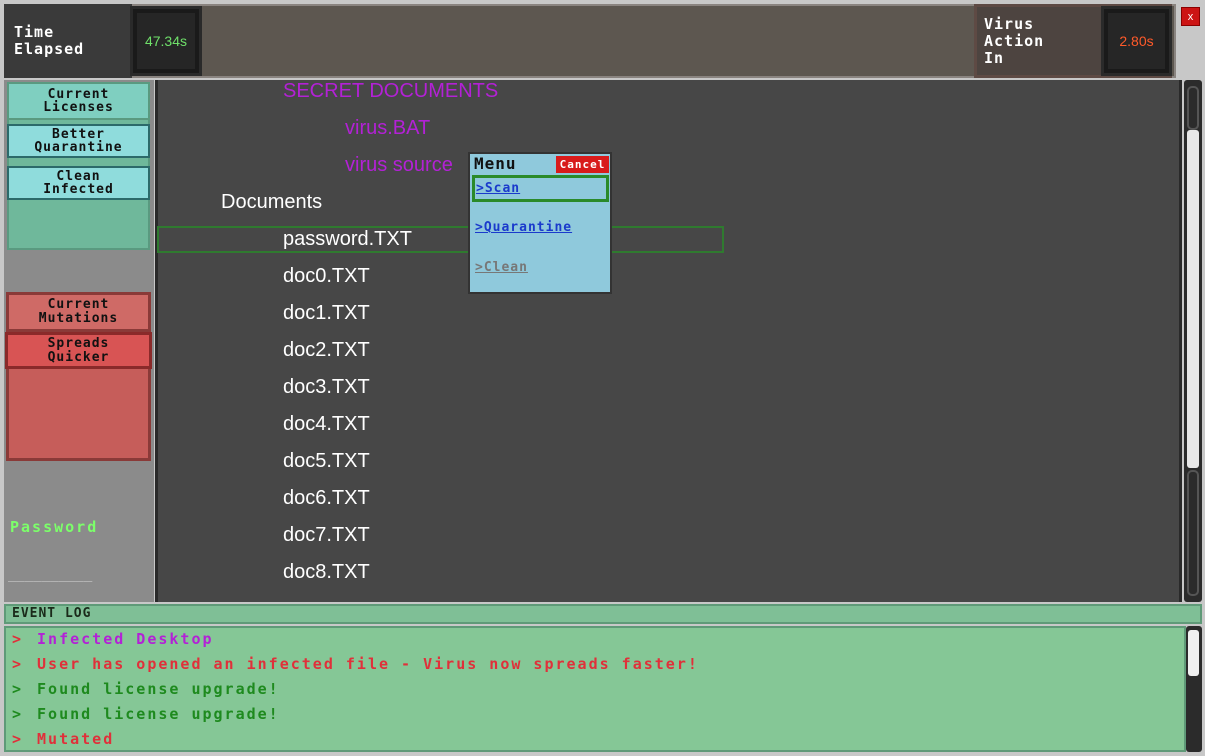 The width and height of the screenshot is (1205, 756). I want to click on folder-documents: Documents, so click(271, 202).